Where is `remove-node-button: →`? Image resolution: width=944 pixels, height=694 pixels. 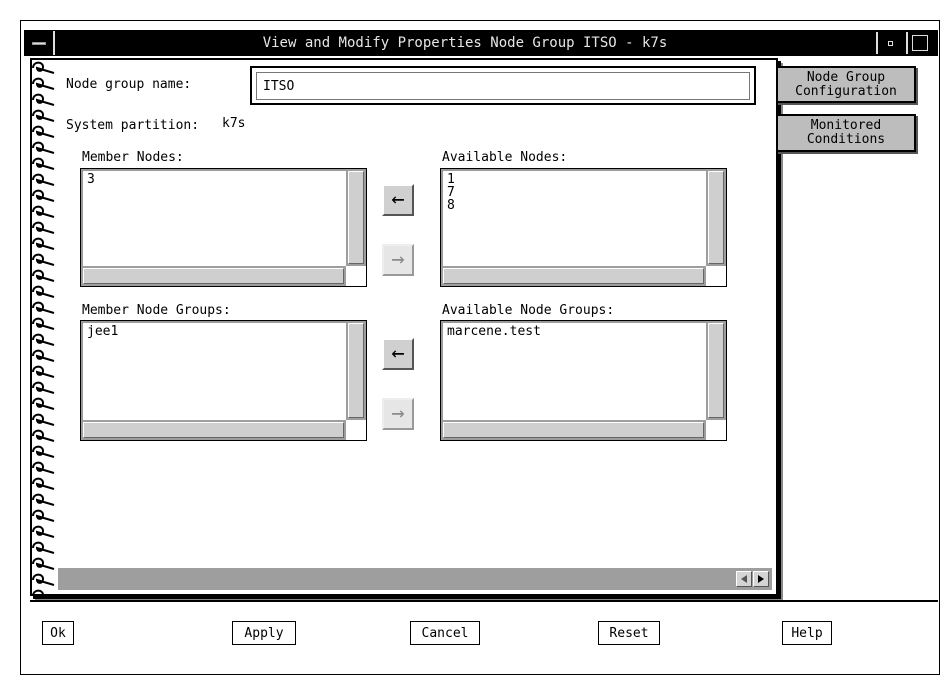
remove-node-button: → is located at coordinates (398, 260).